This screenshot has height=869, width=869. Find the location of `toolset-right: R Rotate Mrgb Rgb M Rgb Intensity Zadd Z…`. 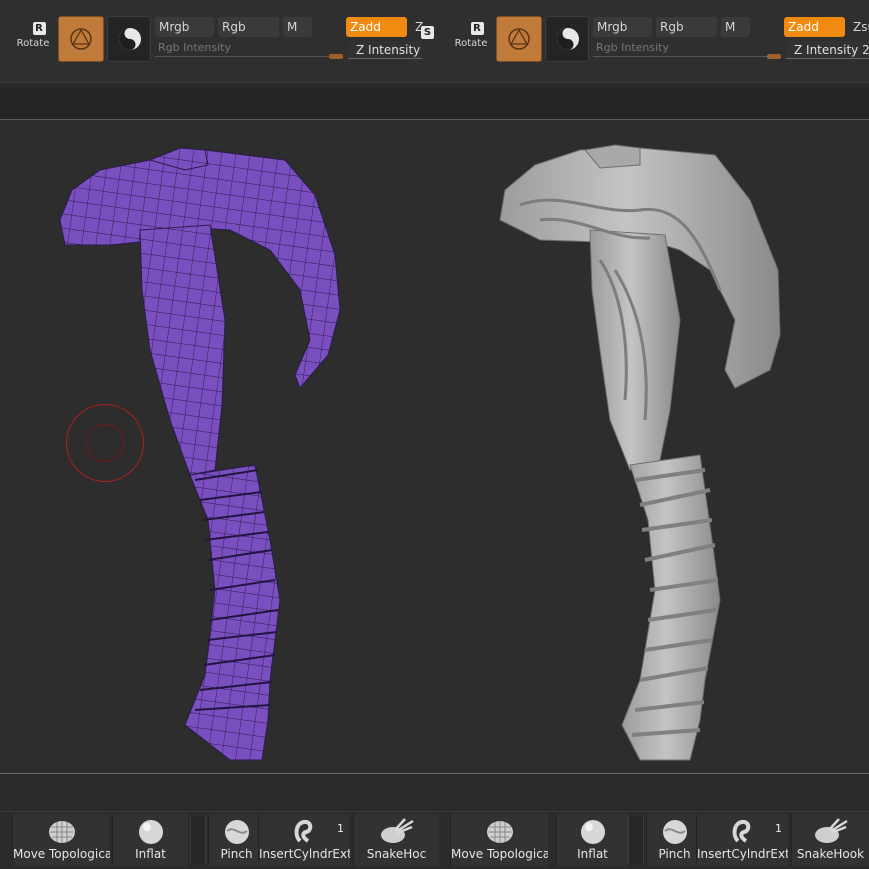

toolset-right: R Rotate Mrgb Rgb M Rgb Intensity Zadd Z… is located at coordinates (653, 41).